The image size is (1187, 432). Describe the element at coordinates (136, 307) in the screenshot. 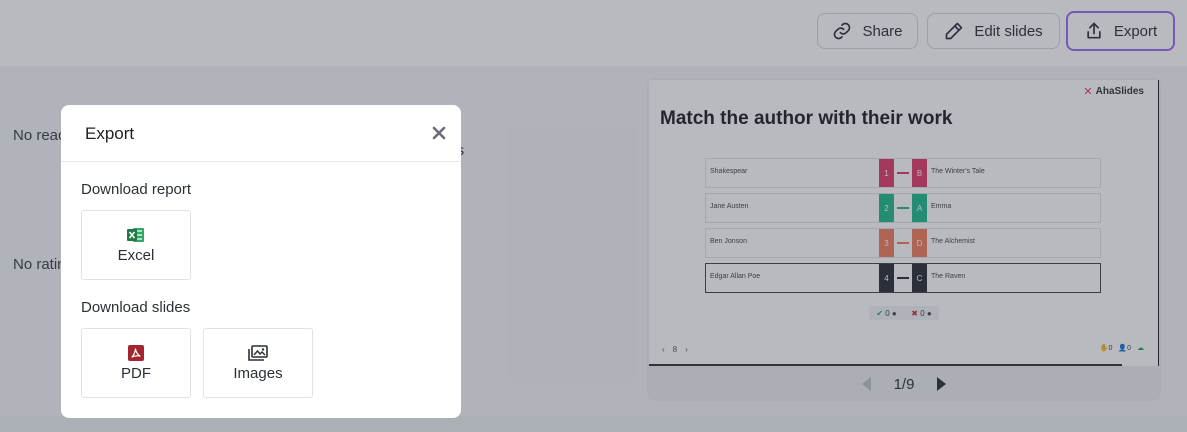

I see `download-slides-heading: Download slides` at that location.